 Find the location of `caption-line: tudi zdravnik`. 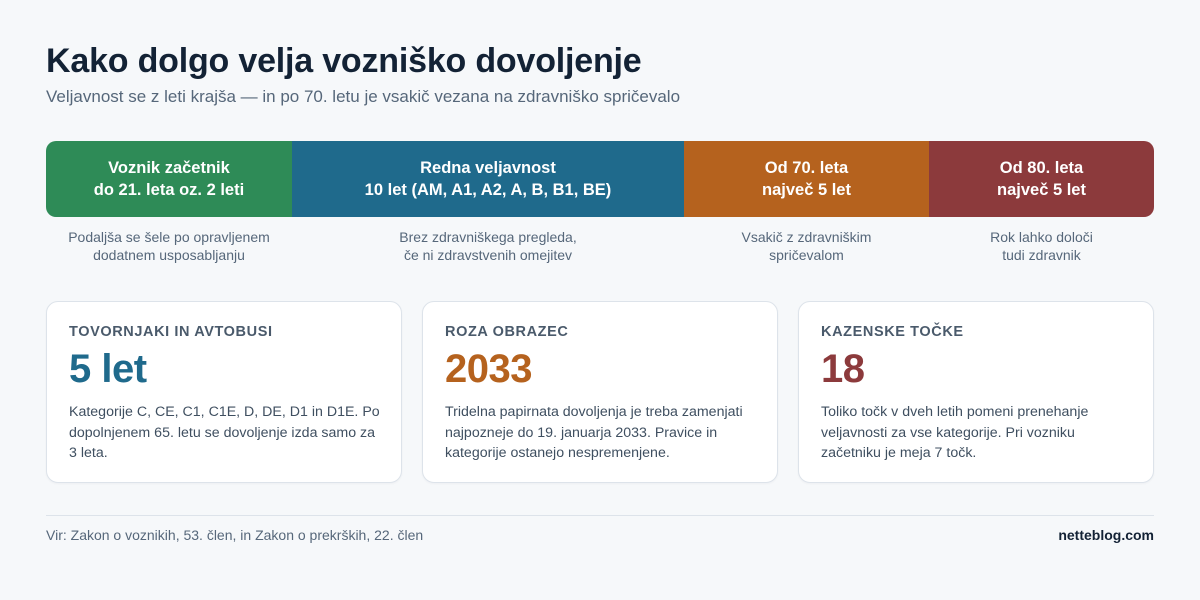

caption-line: tudi zdravnik is located at coordinates (1041, 255).